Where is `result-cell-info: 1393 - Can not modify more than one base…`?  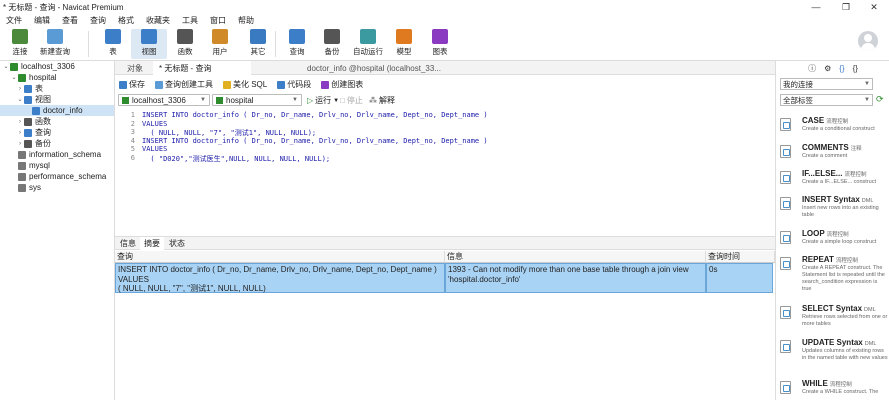
result-cell-info: 1393 - Can not modify more than one base… is located at coordinates (575, 278).